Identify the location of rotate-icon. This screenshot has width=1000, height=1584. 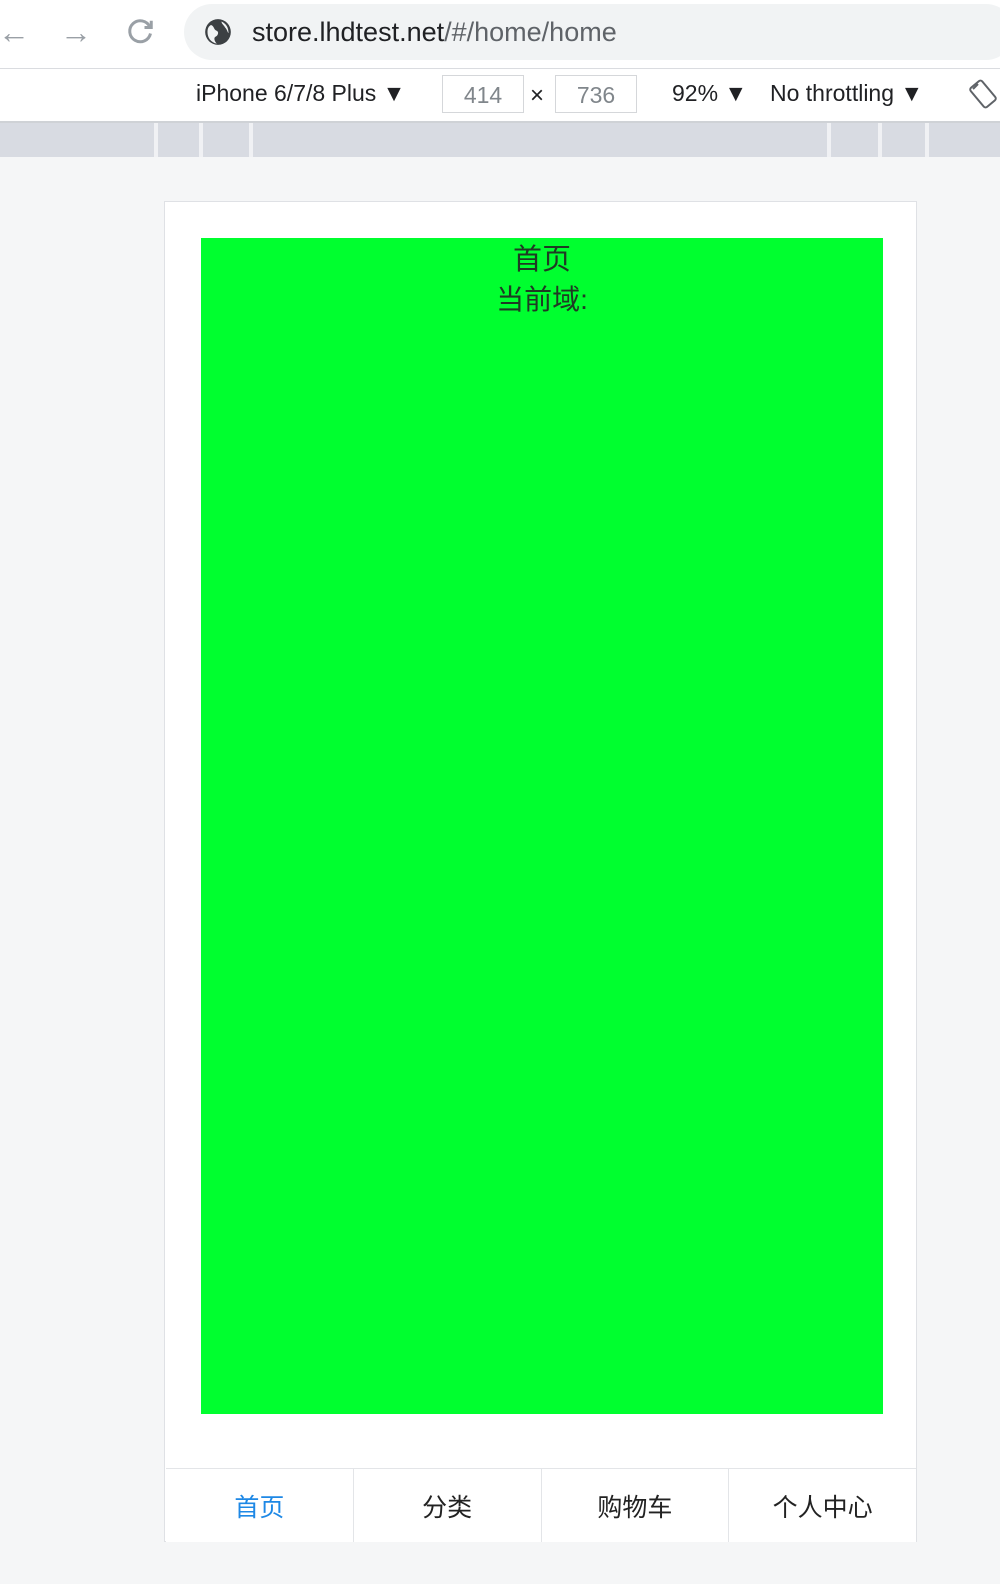
(983, 94).